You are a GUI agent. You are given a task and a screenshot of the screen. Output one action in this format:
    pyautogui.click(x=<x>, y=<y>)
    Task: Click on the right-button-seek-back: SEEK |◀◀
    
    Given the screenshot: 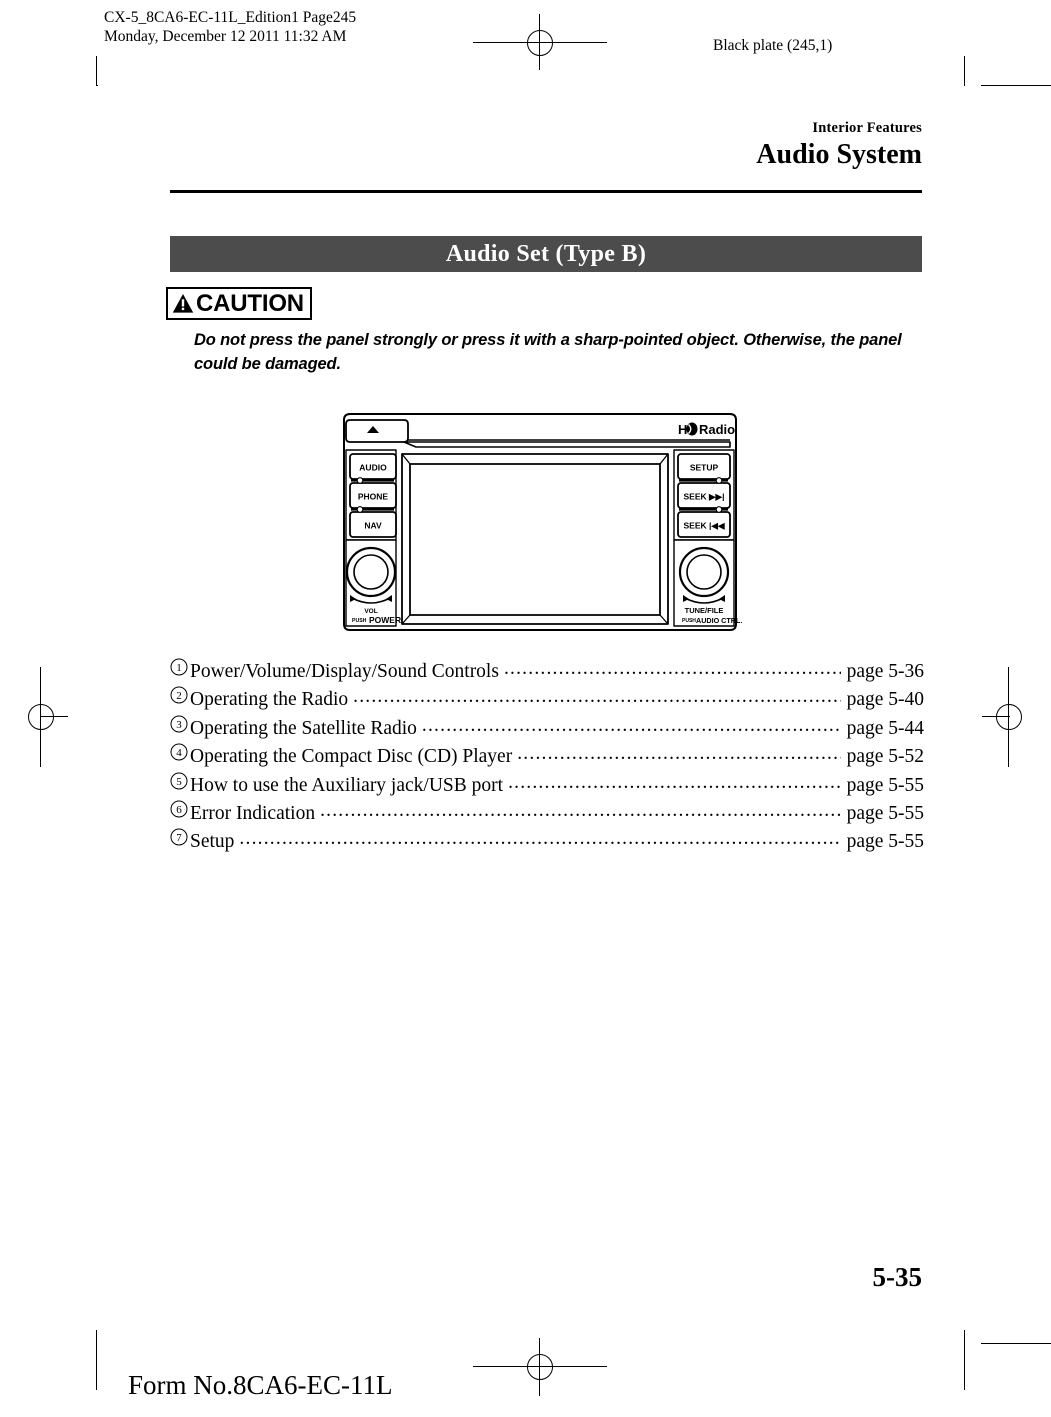 What is the action you would take?
    pyautogui.click(x=704, y=524)
    